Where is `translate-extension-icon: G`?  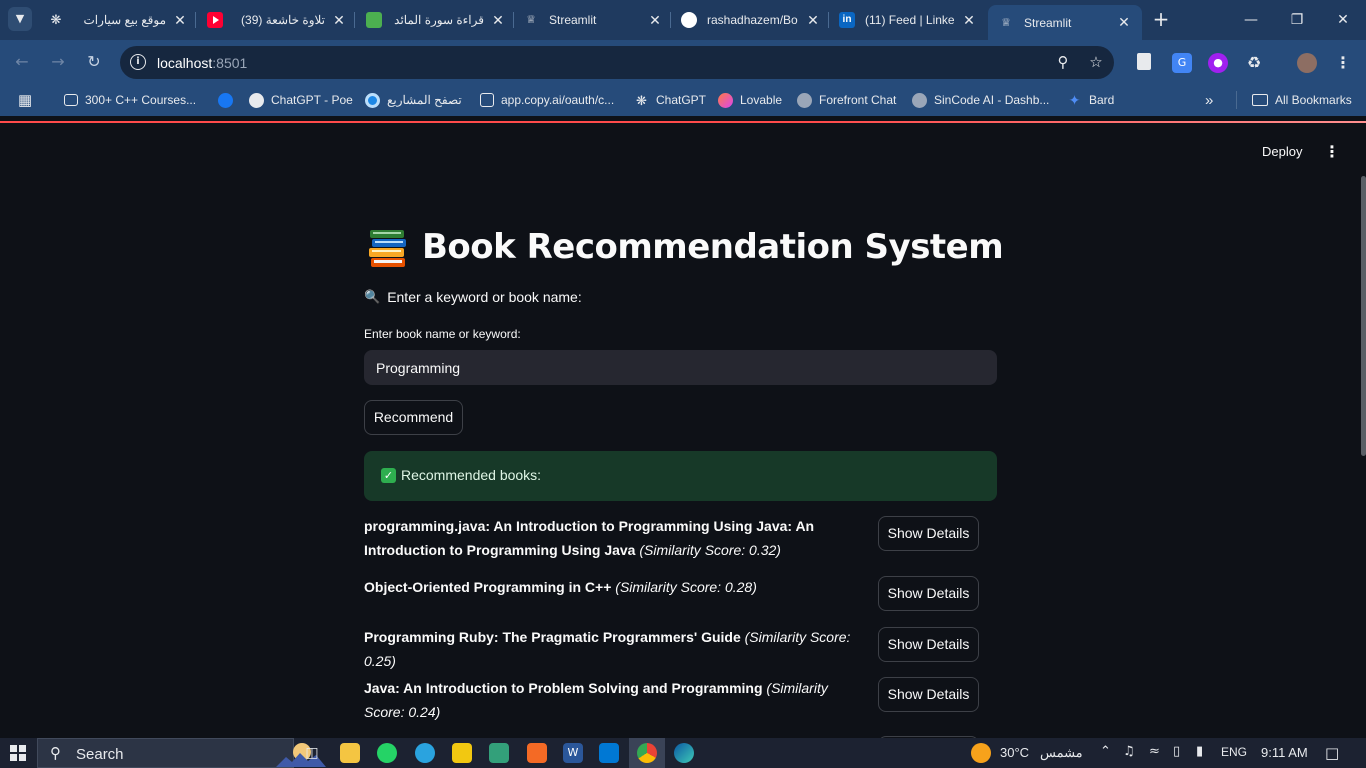 translate-extension-icon: G is located at coordinates (1182, 63).